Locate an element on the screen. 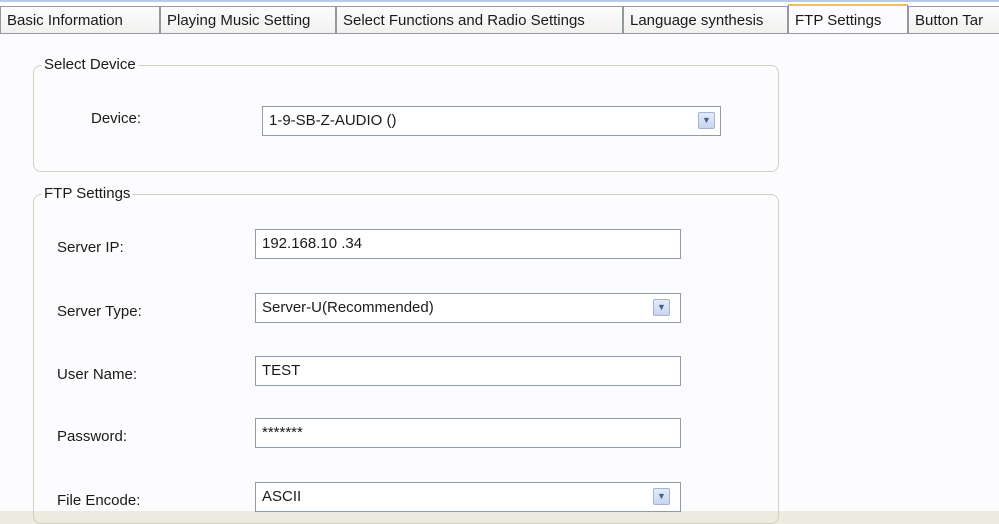 This screenshot has width=999, height=524. tab-button-target: Button Tar is located at coordinates (953, 19).